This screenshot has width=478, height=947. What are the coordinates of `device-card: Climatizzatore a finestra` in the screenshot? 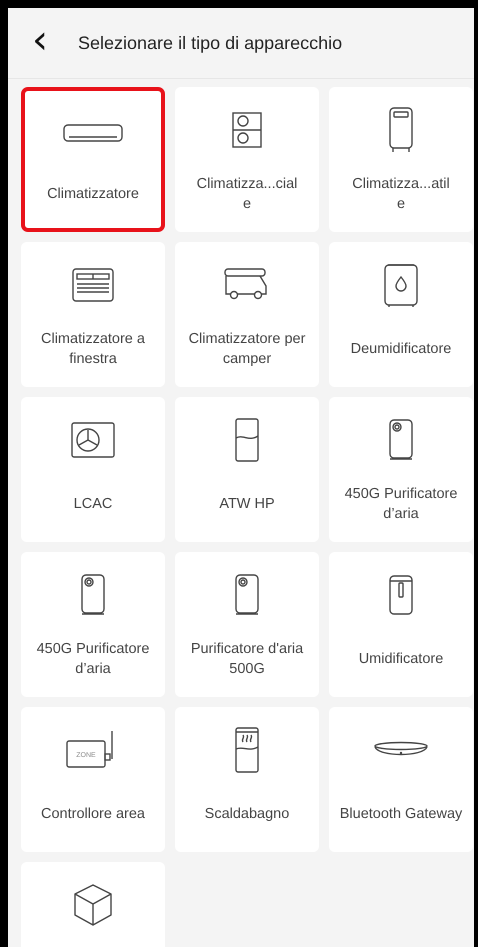 It's located at (93, 314).